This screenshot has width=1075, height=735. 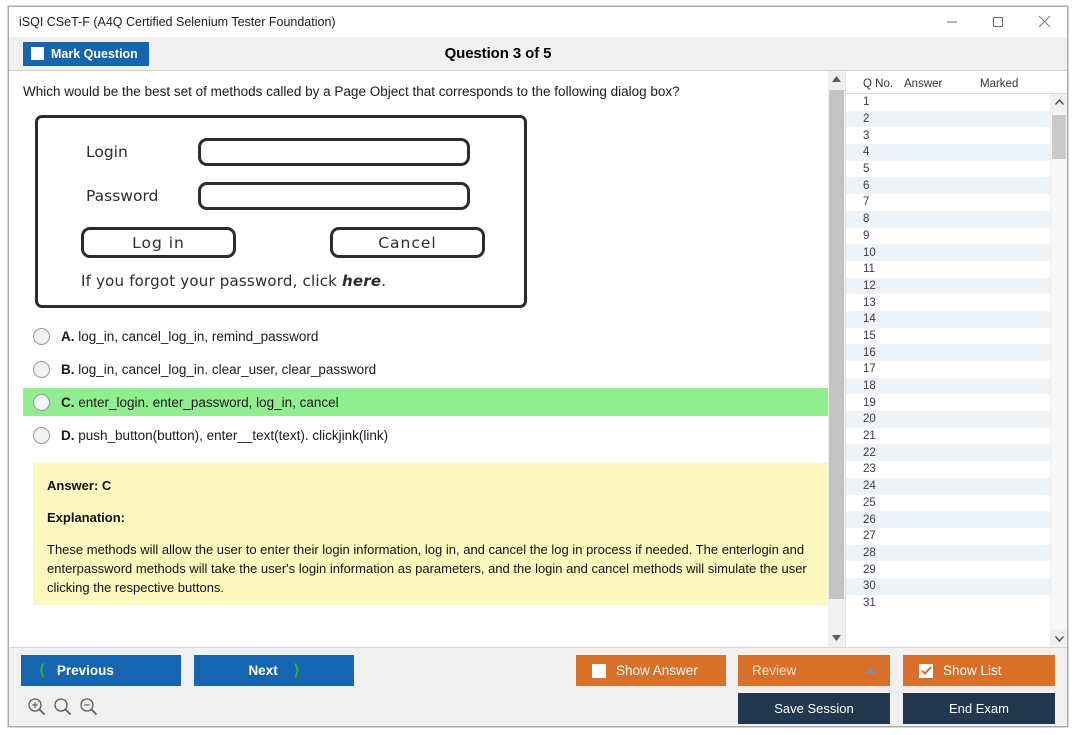 I want to click on show-list-label: Show List, so click(x=972, y=670).